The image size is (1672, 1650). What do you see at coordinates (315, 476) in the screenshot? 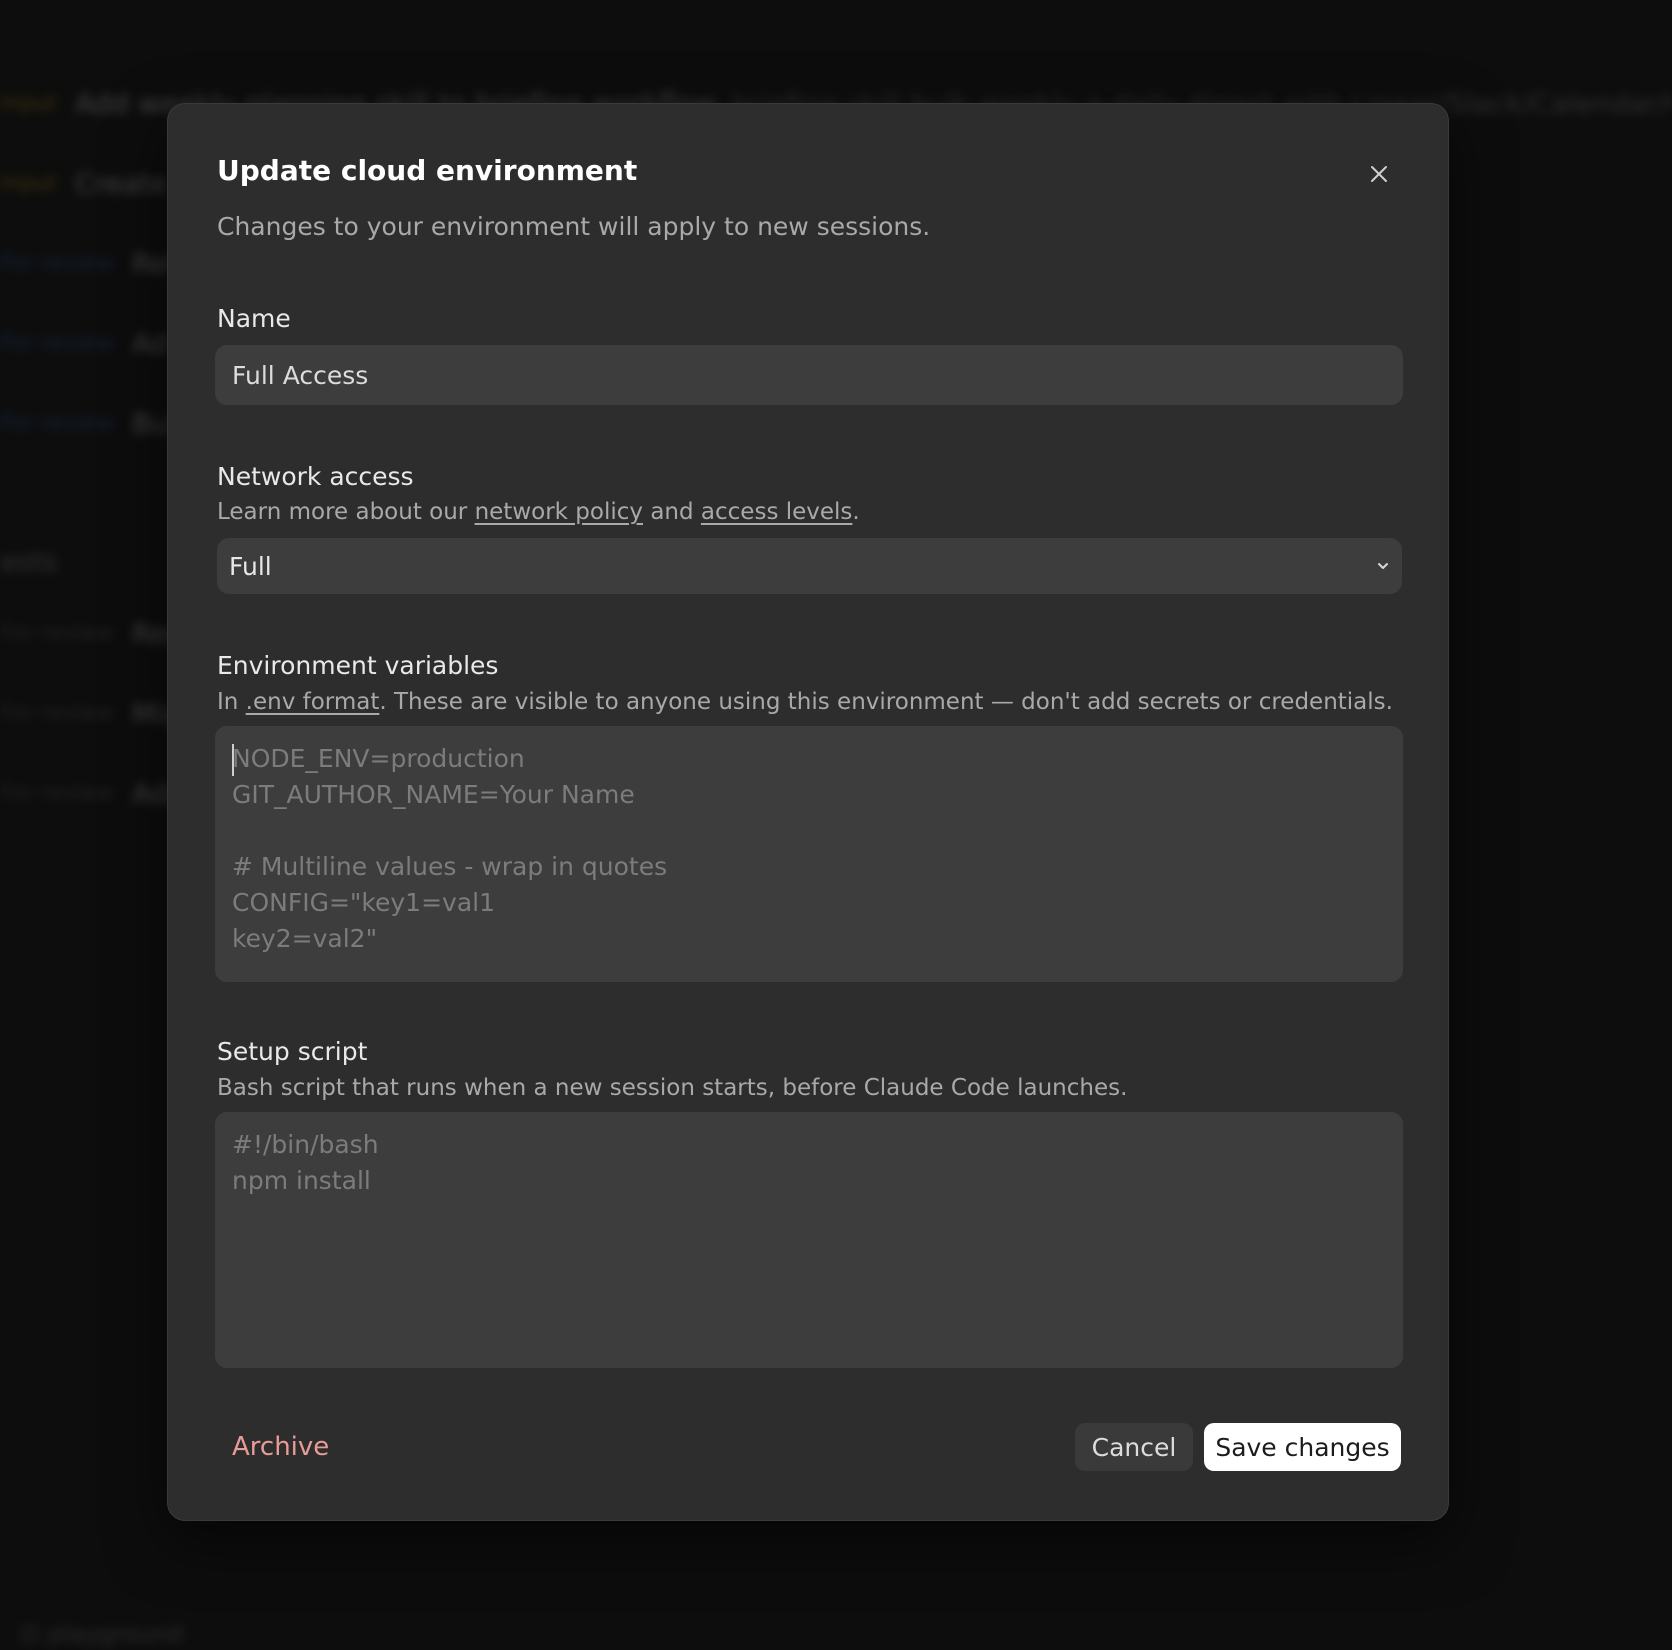
I see `network-access-label: Network access` at bounding box center [315, 476].